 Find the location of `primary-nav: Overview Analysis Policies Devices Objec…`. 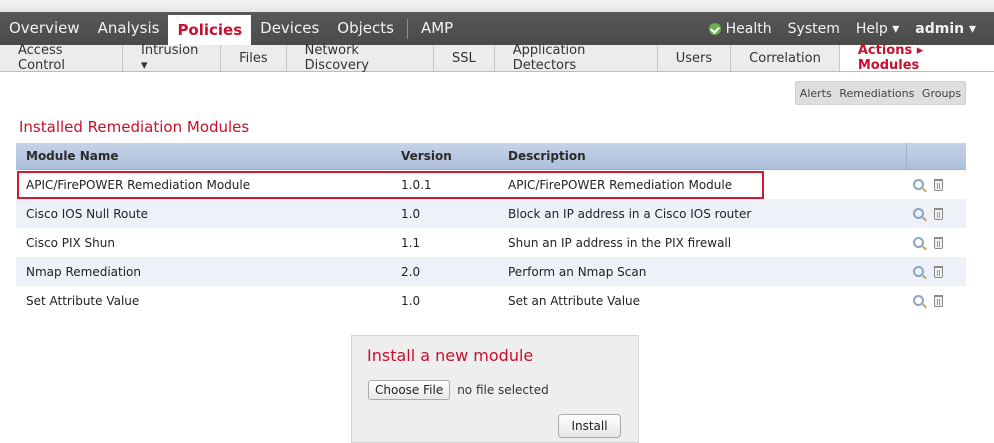

primary-nav: Overview Analysis Policies Devices Objec… is located at coordinates (231, 28).